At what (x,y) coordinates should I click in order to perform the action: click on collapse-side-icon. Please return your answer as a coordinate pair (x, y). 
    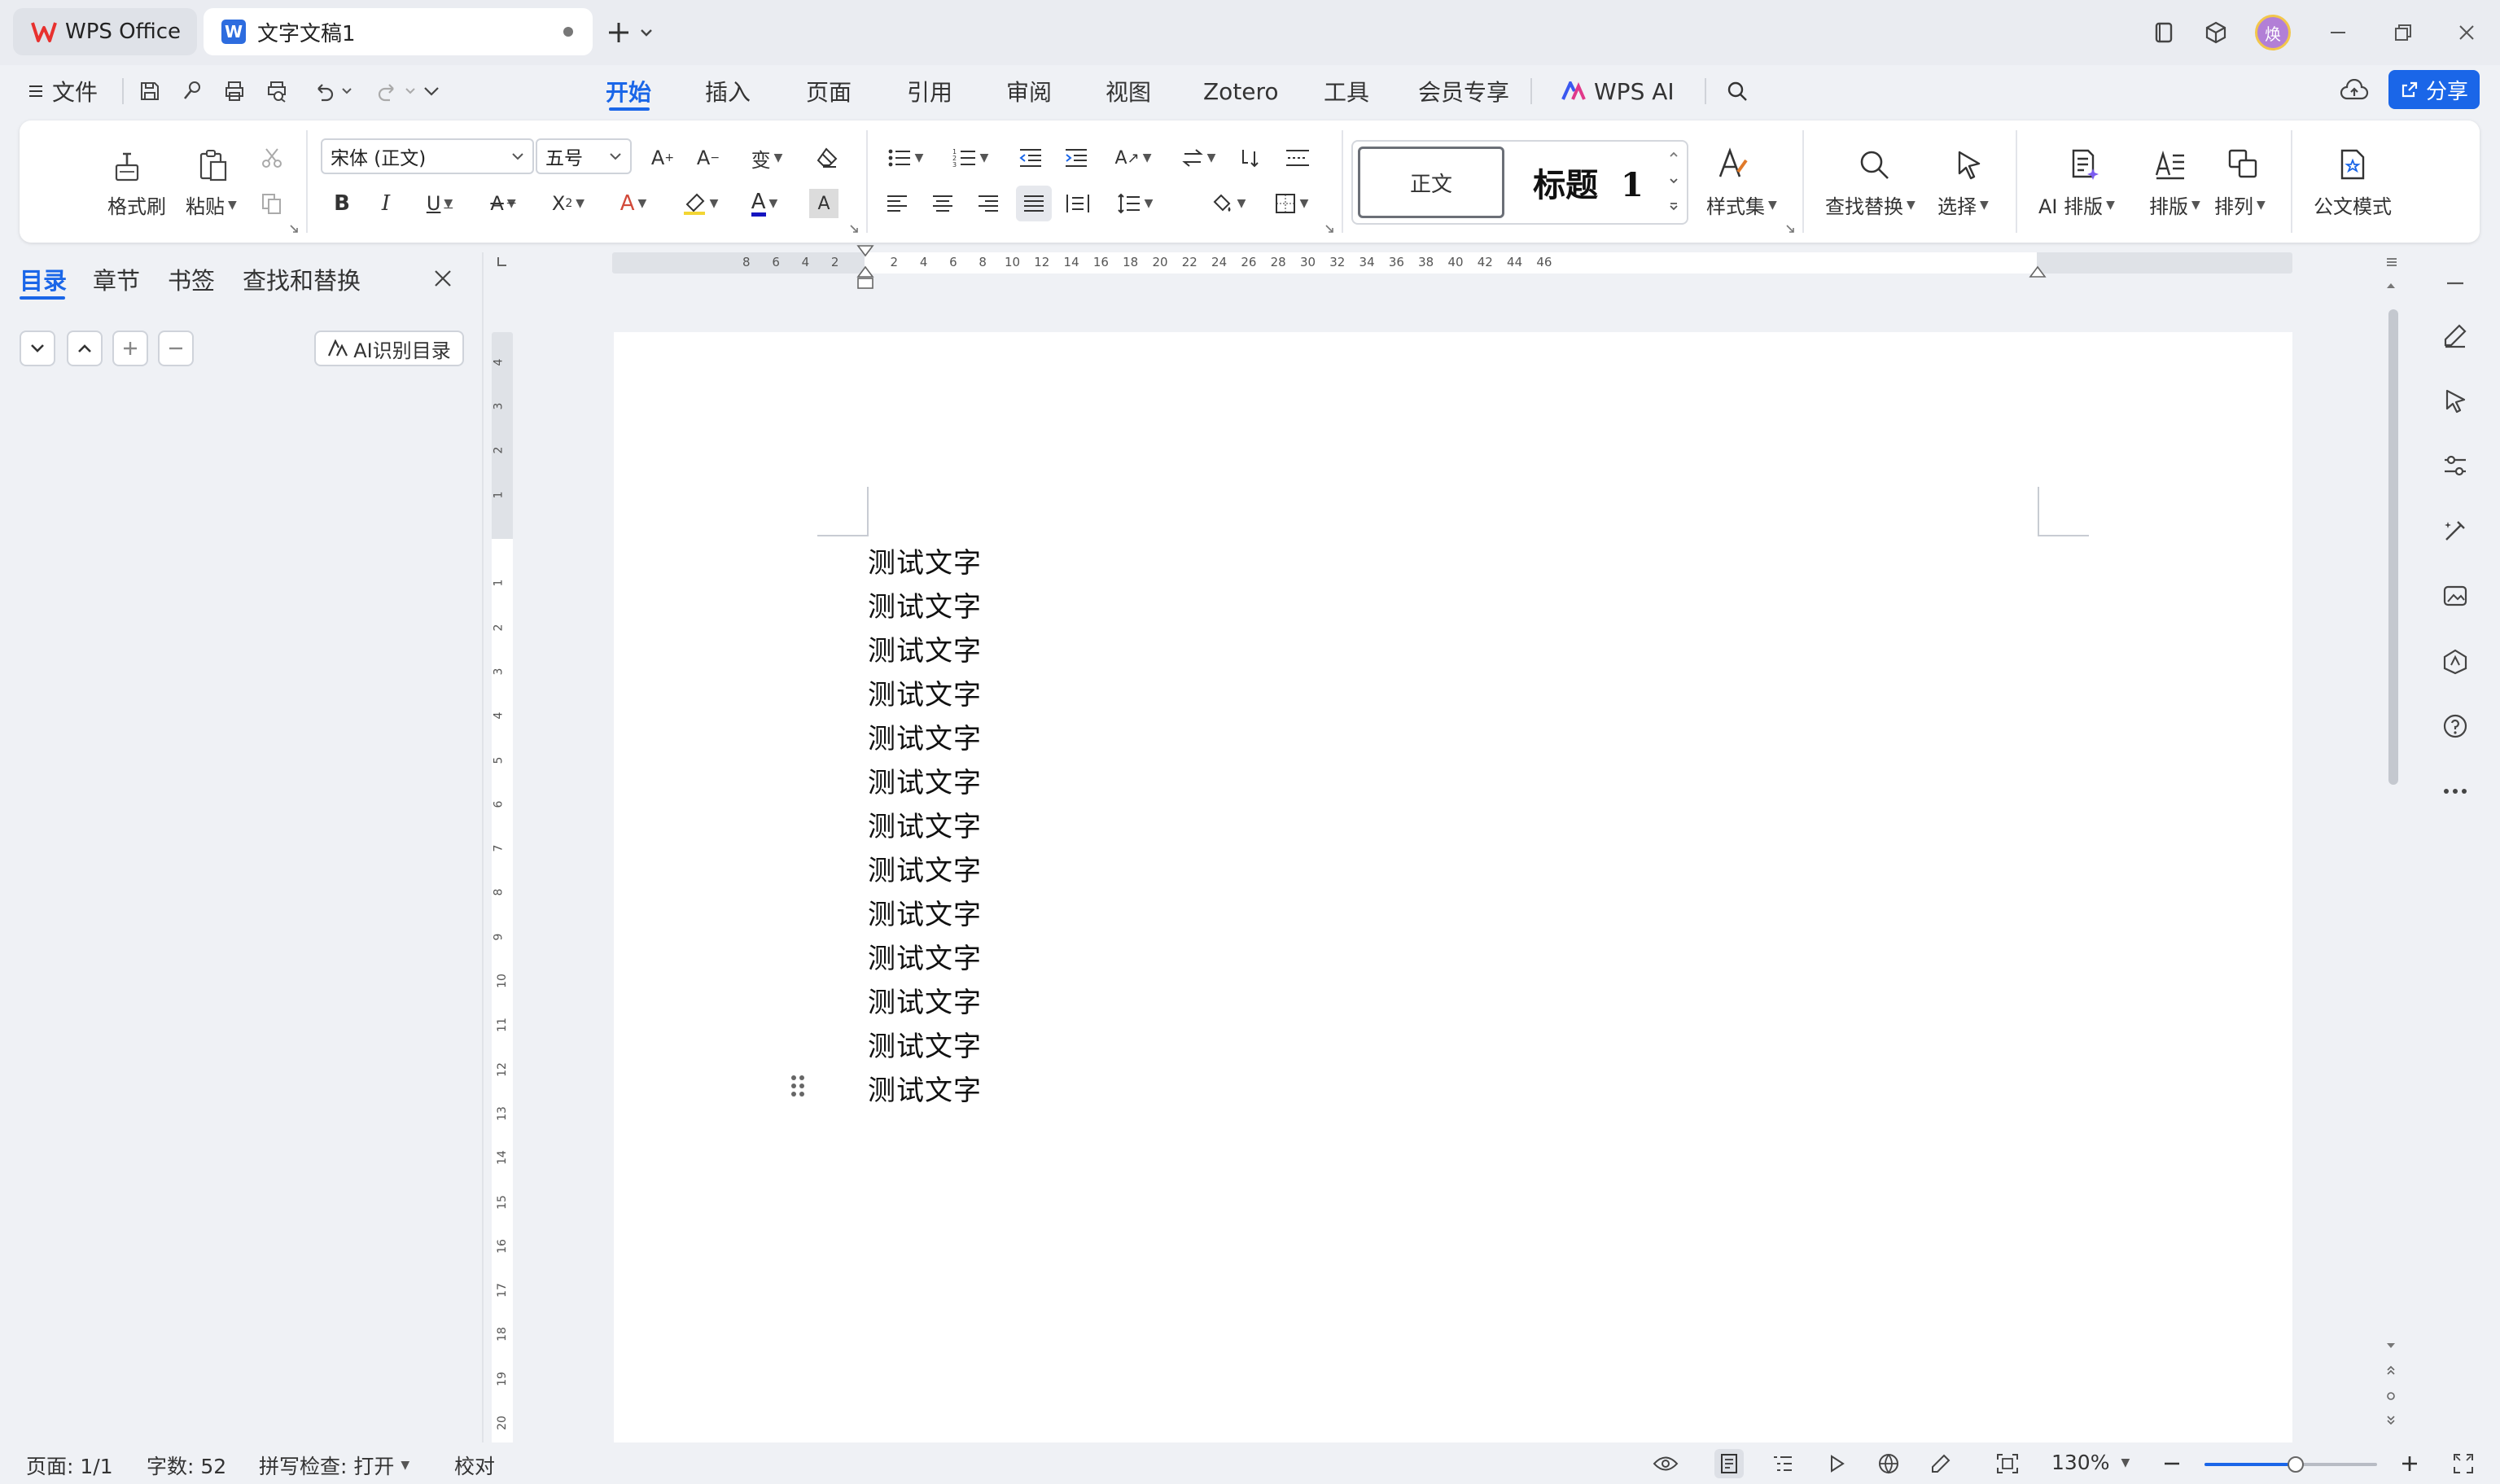
    Looking at the image, I should click on (2455, 283).